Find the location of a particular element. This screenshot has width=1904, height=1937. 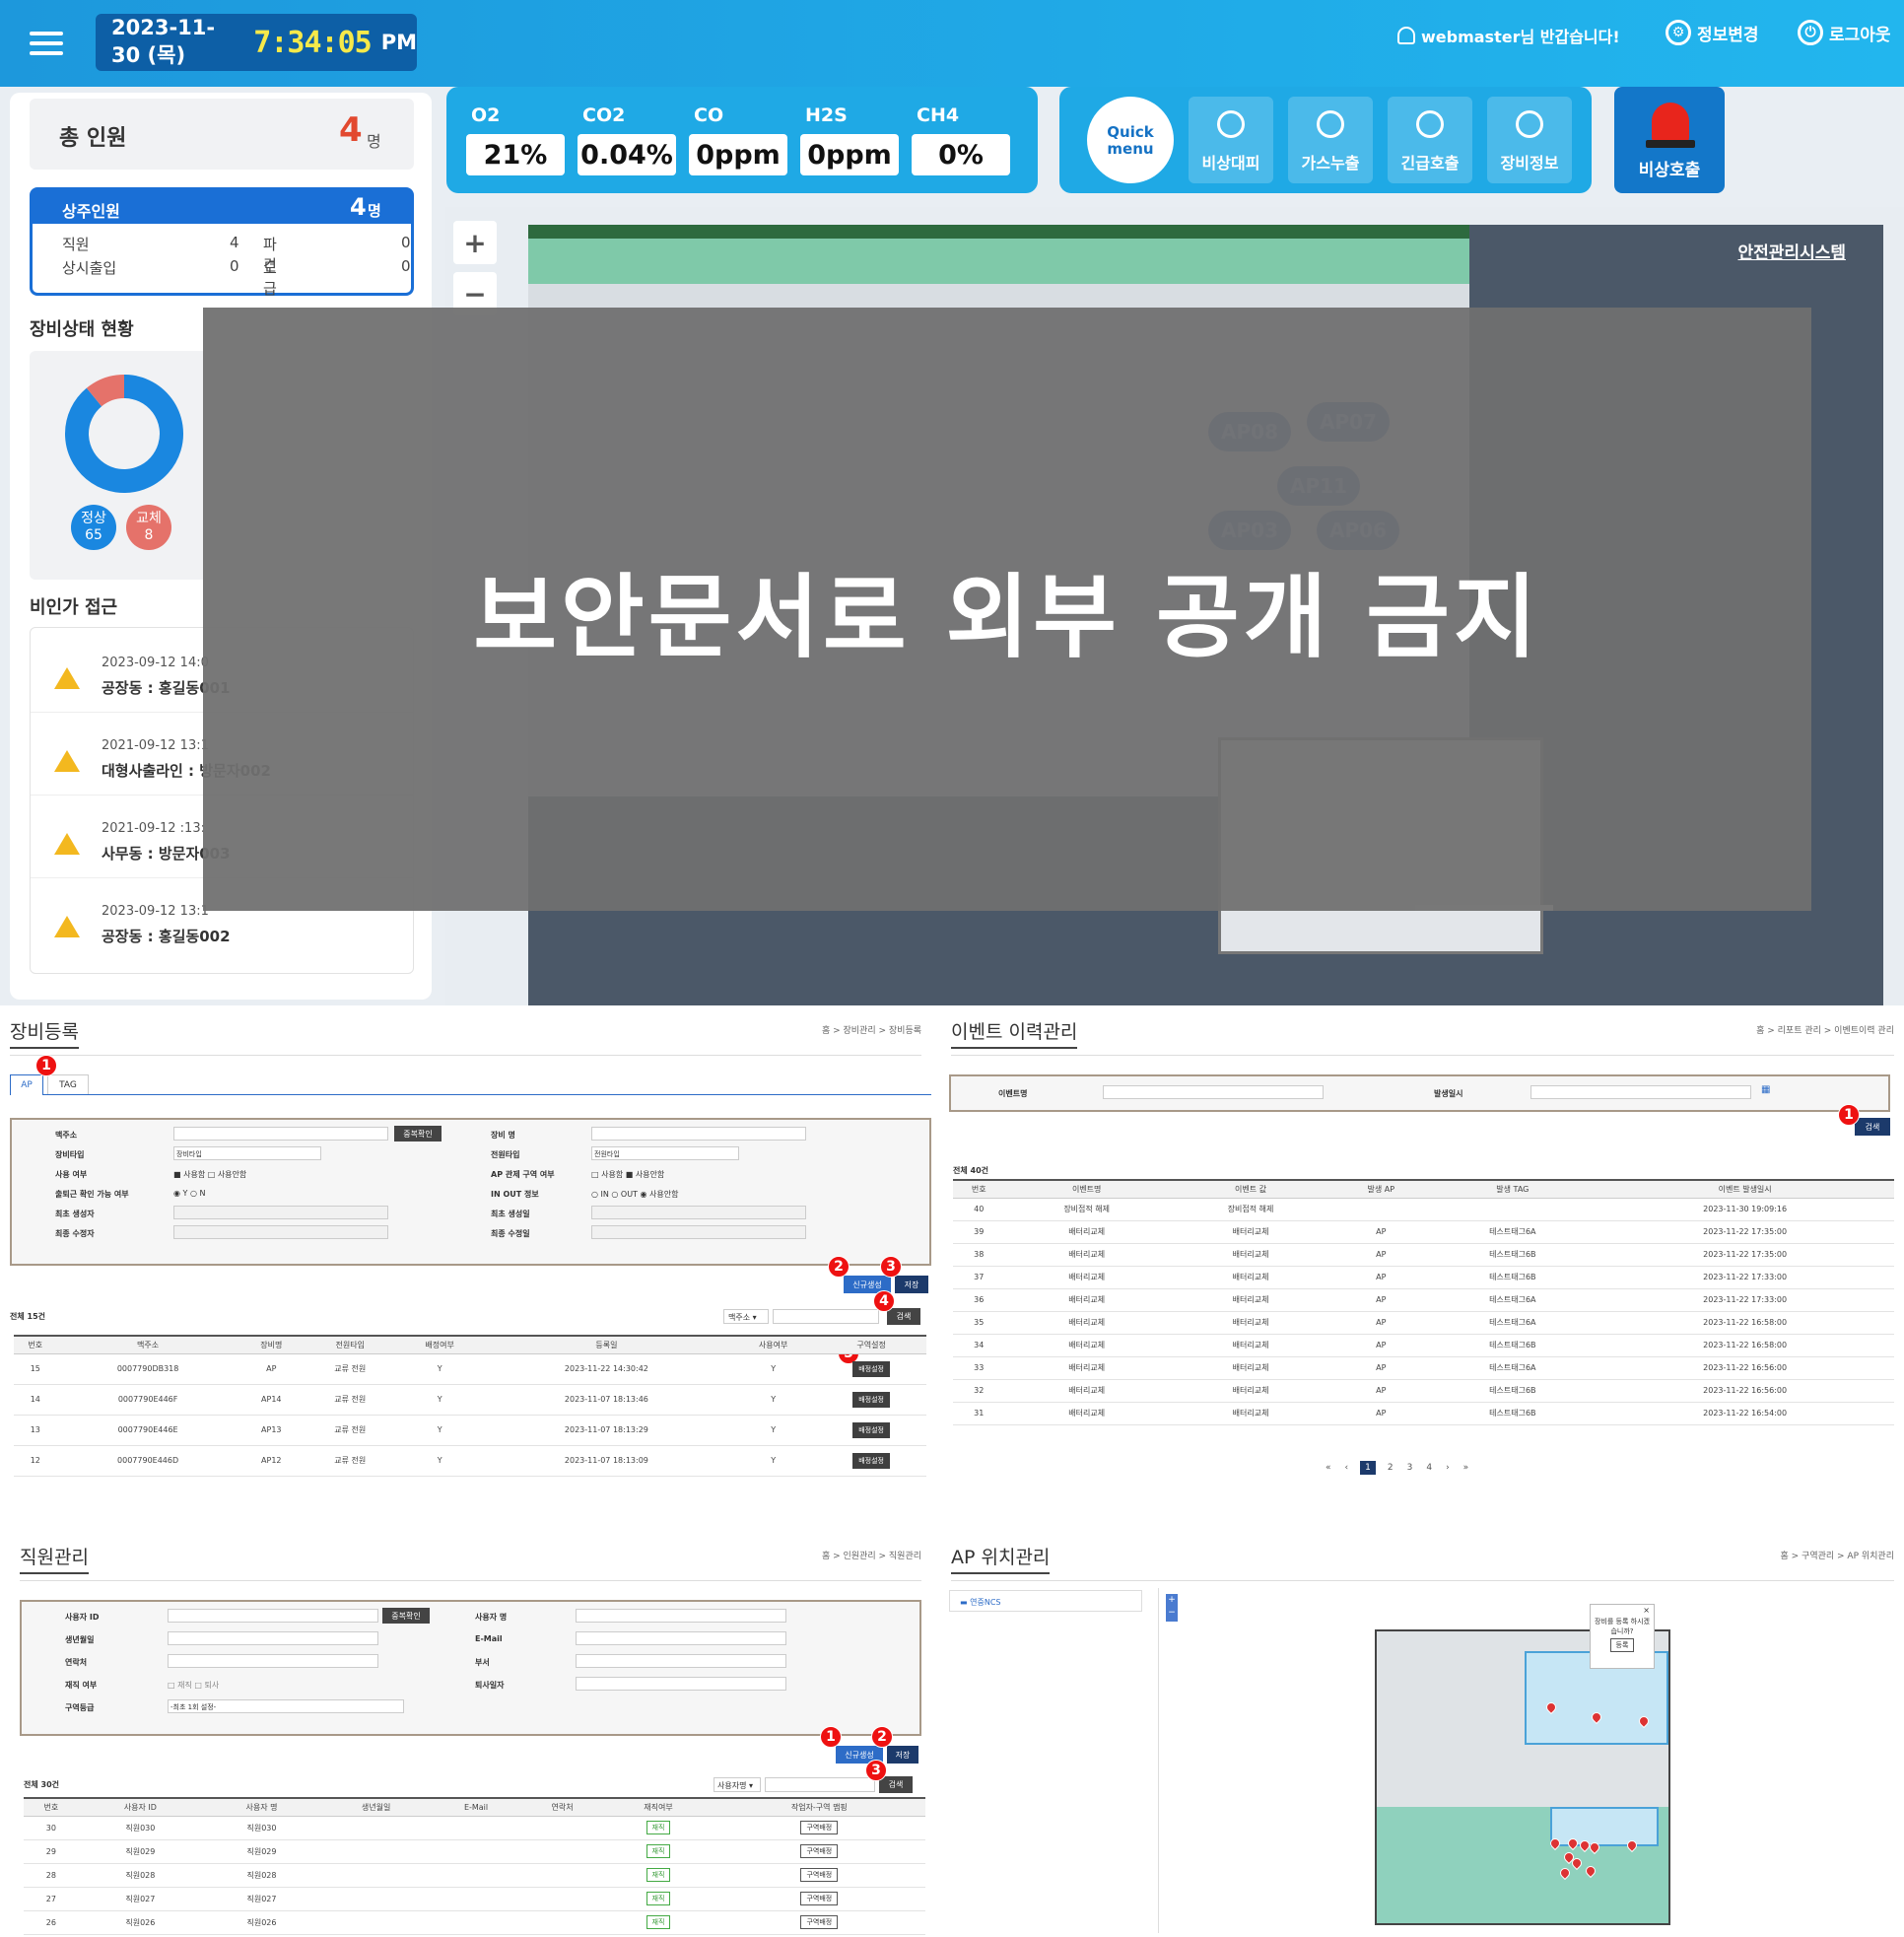

user-id-input is located at coordinates (273, 1616).